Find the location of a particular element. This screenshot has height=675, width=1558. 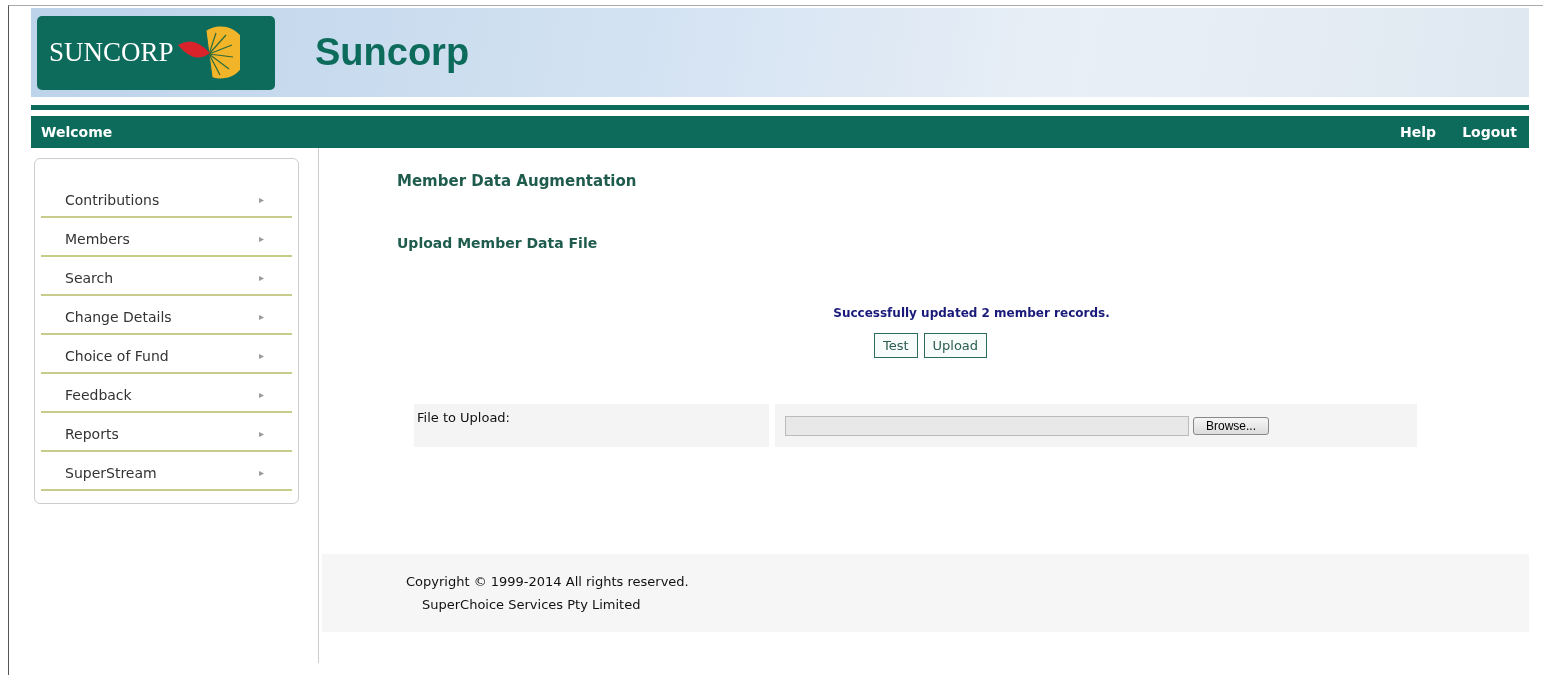

sidebar-item: Search ▸ is located at coordinates (166, 277).